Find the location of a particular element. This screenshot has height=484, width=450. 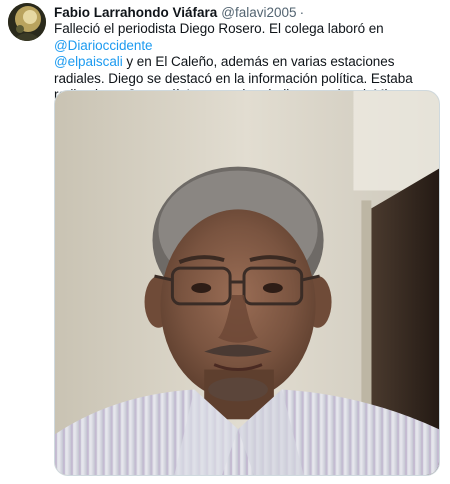

avatar-image is located at coordinates (27, 22).